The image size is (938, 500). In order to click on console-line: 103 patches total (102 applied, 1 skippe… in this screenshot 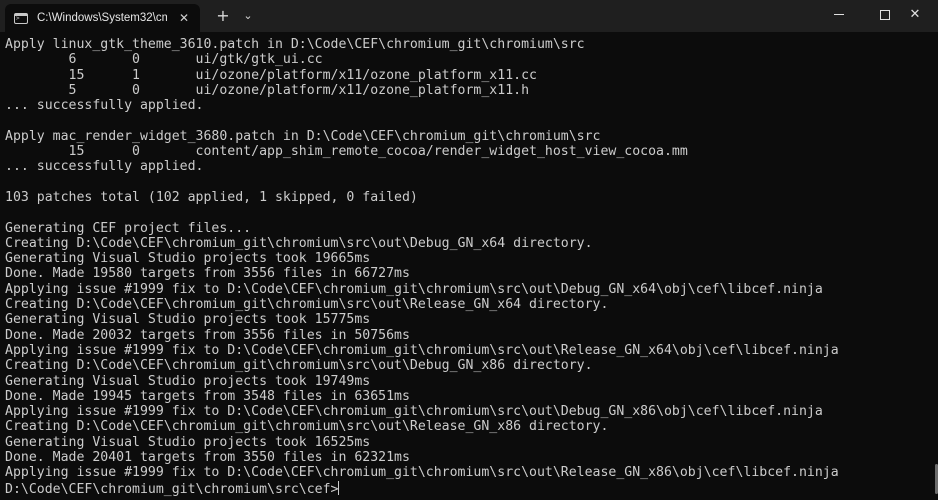, I will do `click(211, 197)`.